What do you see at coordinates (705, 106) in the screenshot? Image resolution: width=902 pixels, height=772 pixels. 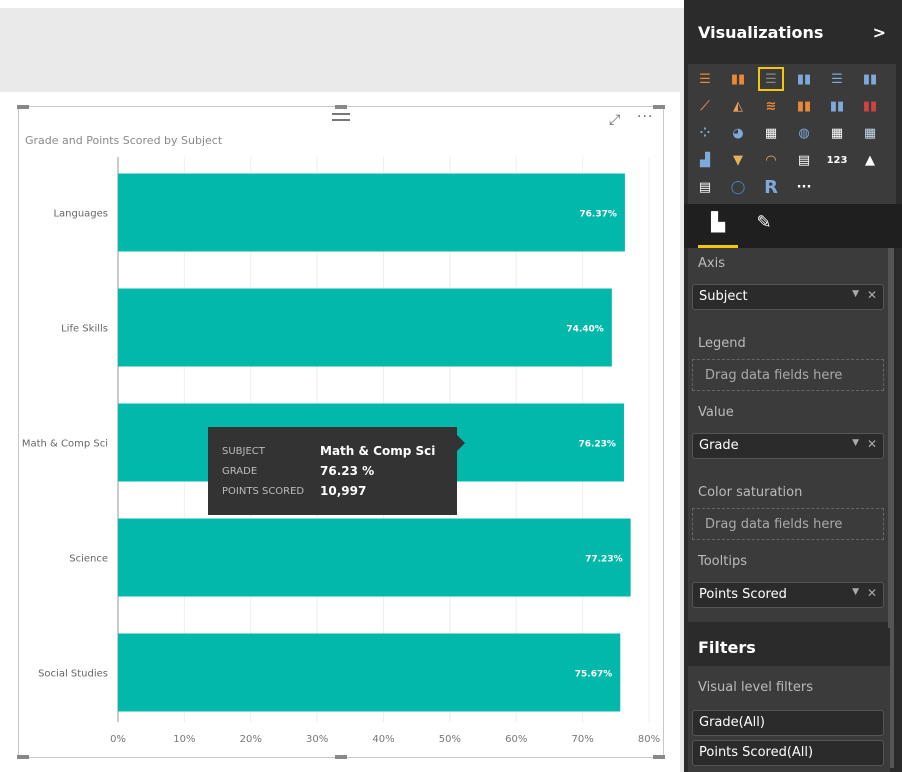 I see `line-chart-icon: ⟋` at bounding box center [705, 106].